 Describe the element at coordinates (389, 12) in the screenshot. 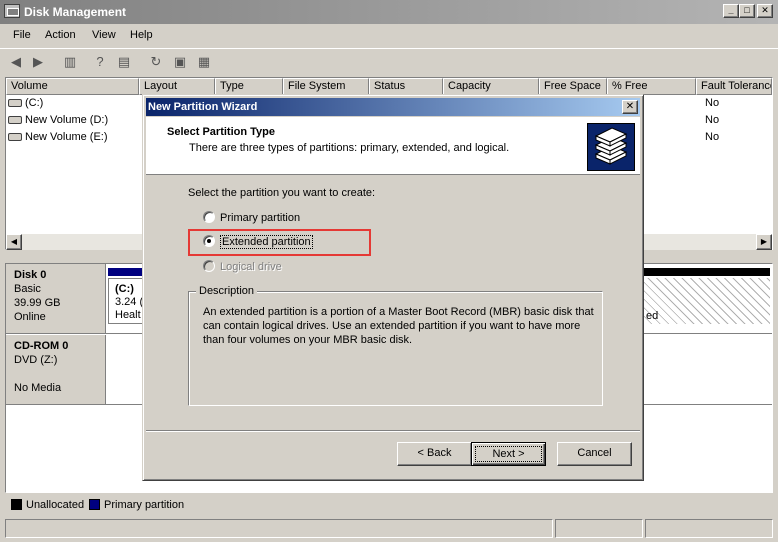

I see `title-bar: Disk Management _ □ ✕` at that location.